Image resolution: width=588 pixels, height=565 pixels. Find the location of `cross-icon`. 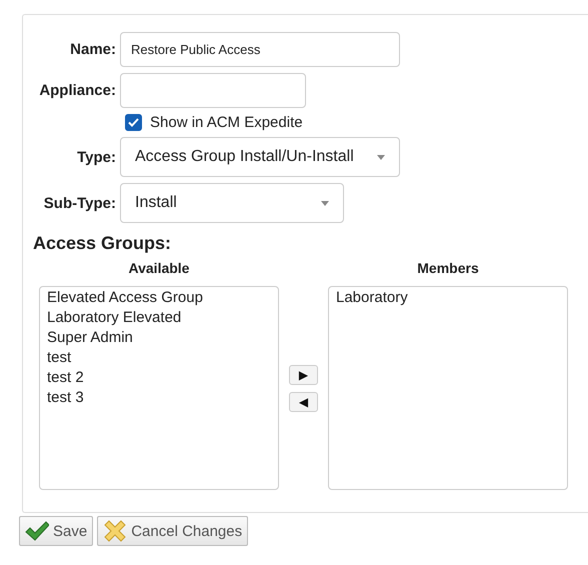

cross-icon is located at coordinates (115, 531).